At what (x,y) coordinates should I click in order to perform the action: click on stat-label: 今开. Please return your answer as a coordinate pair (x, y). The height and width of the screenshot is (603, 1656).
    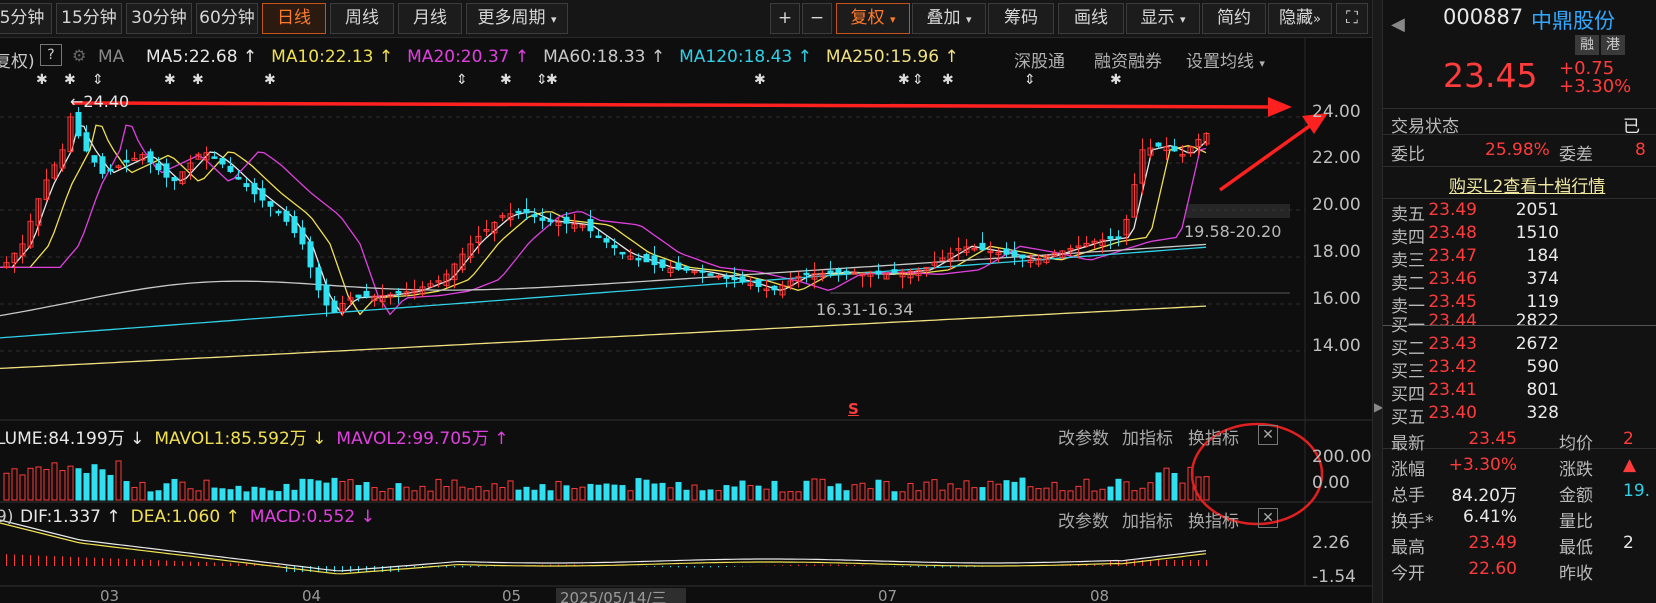
    Looking at the image, I should click on (1408, 574).